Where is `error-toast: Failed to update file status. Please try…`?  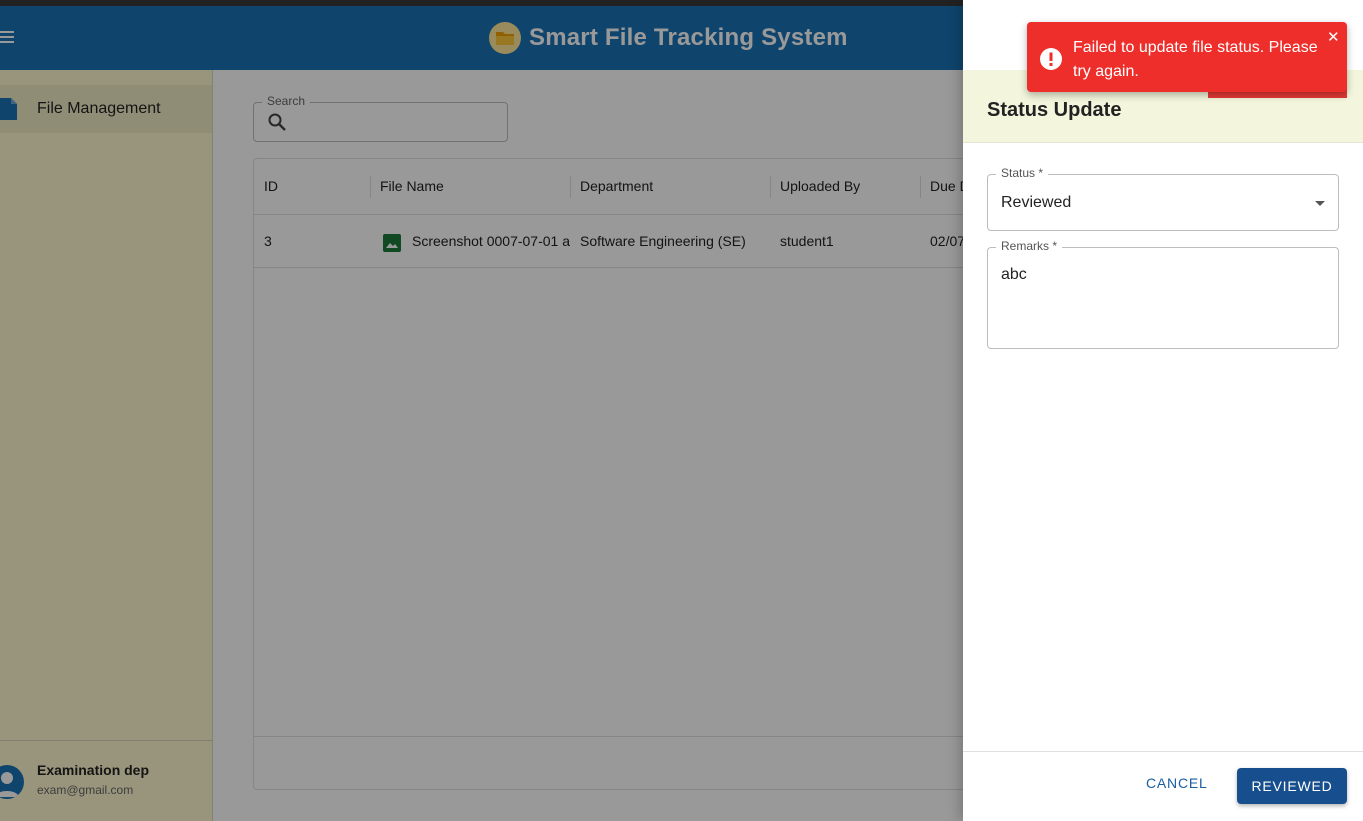 error-toast: Failed to update file status. Please try… is located at coordinates (1187, 57).